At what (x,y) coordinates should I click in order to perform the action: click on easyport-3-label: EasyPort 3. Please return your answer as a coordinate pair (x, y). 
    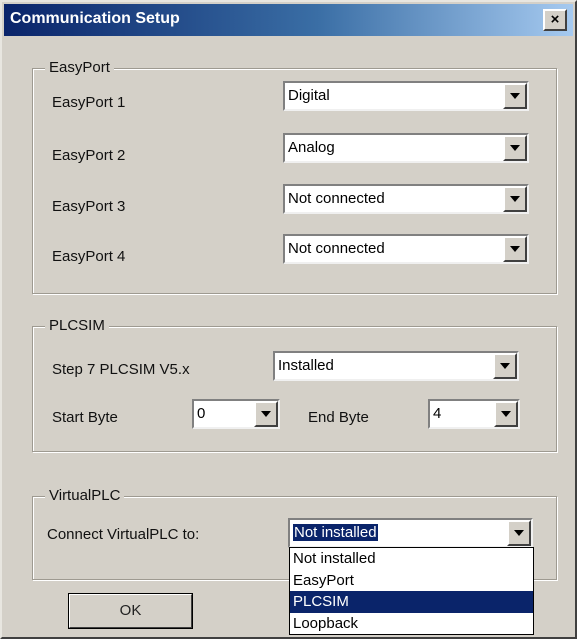
    Looking at the image, I should click on (89, 206).